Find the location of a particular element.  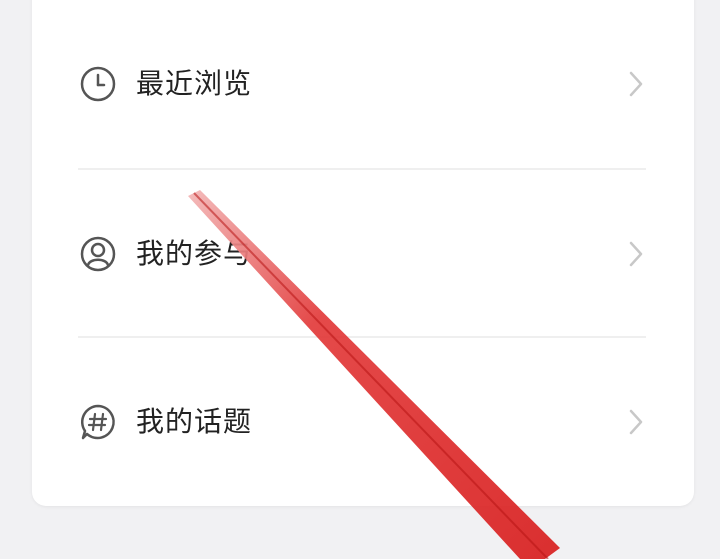

hashtag-chat-icon is located at coordinates (98, 422).